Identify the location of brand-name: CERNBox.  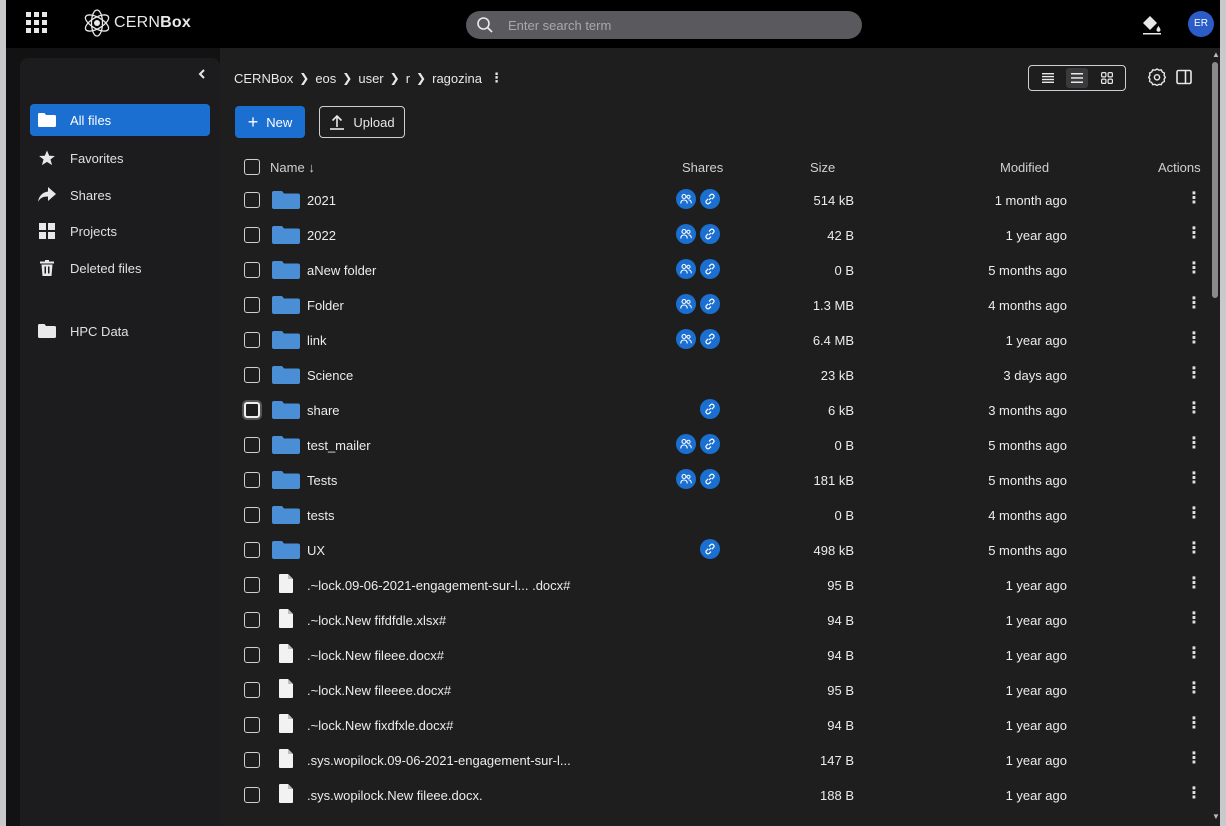
(152, 23).